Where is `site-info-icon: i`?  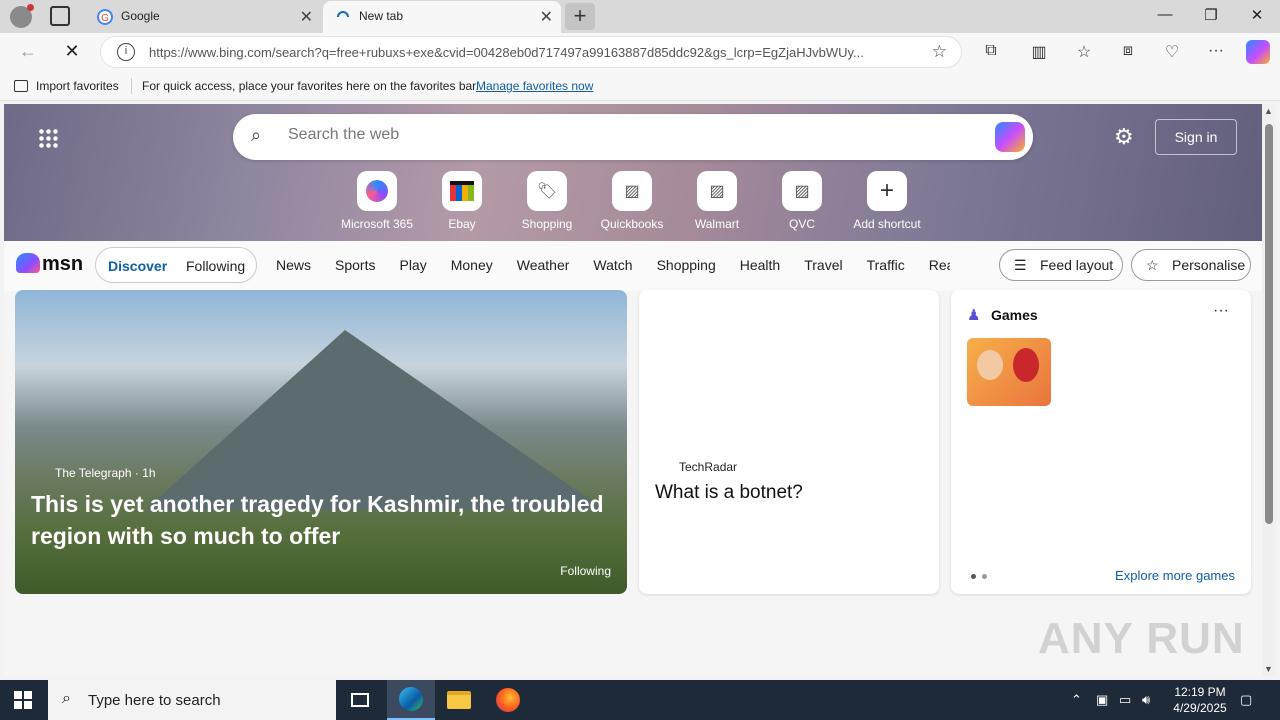 site-info-icon: i is located at coordinates (126, 52).